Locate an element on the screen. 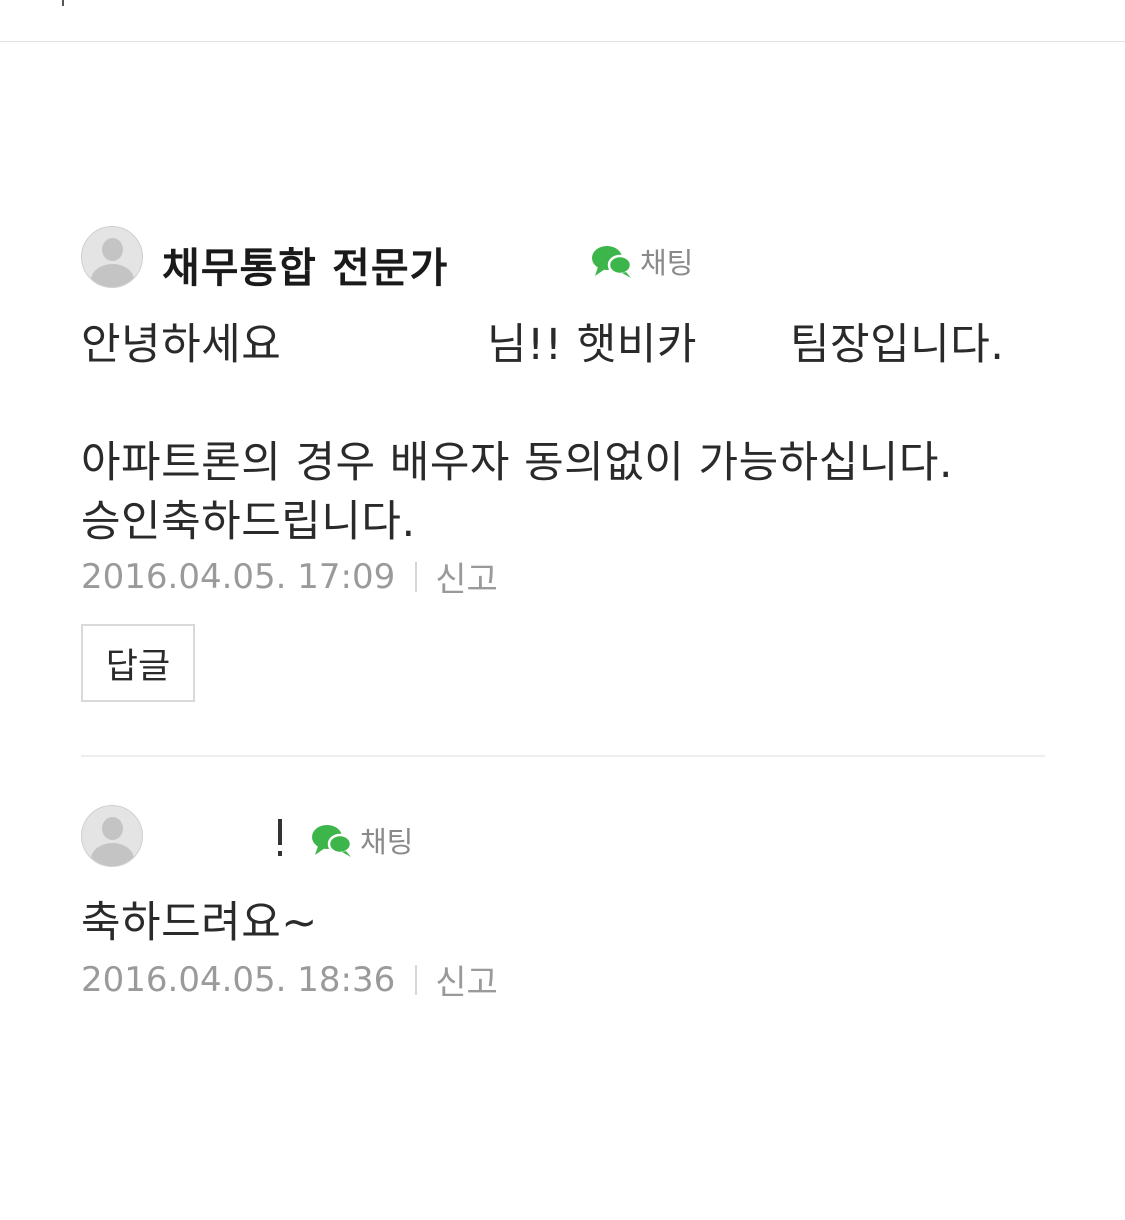 The image size is (1125, 1220). comment-honorific: 님!! 햇비카 is located at coordinates (592, 345).